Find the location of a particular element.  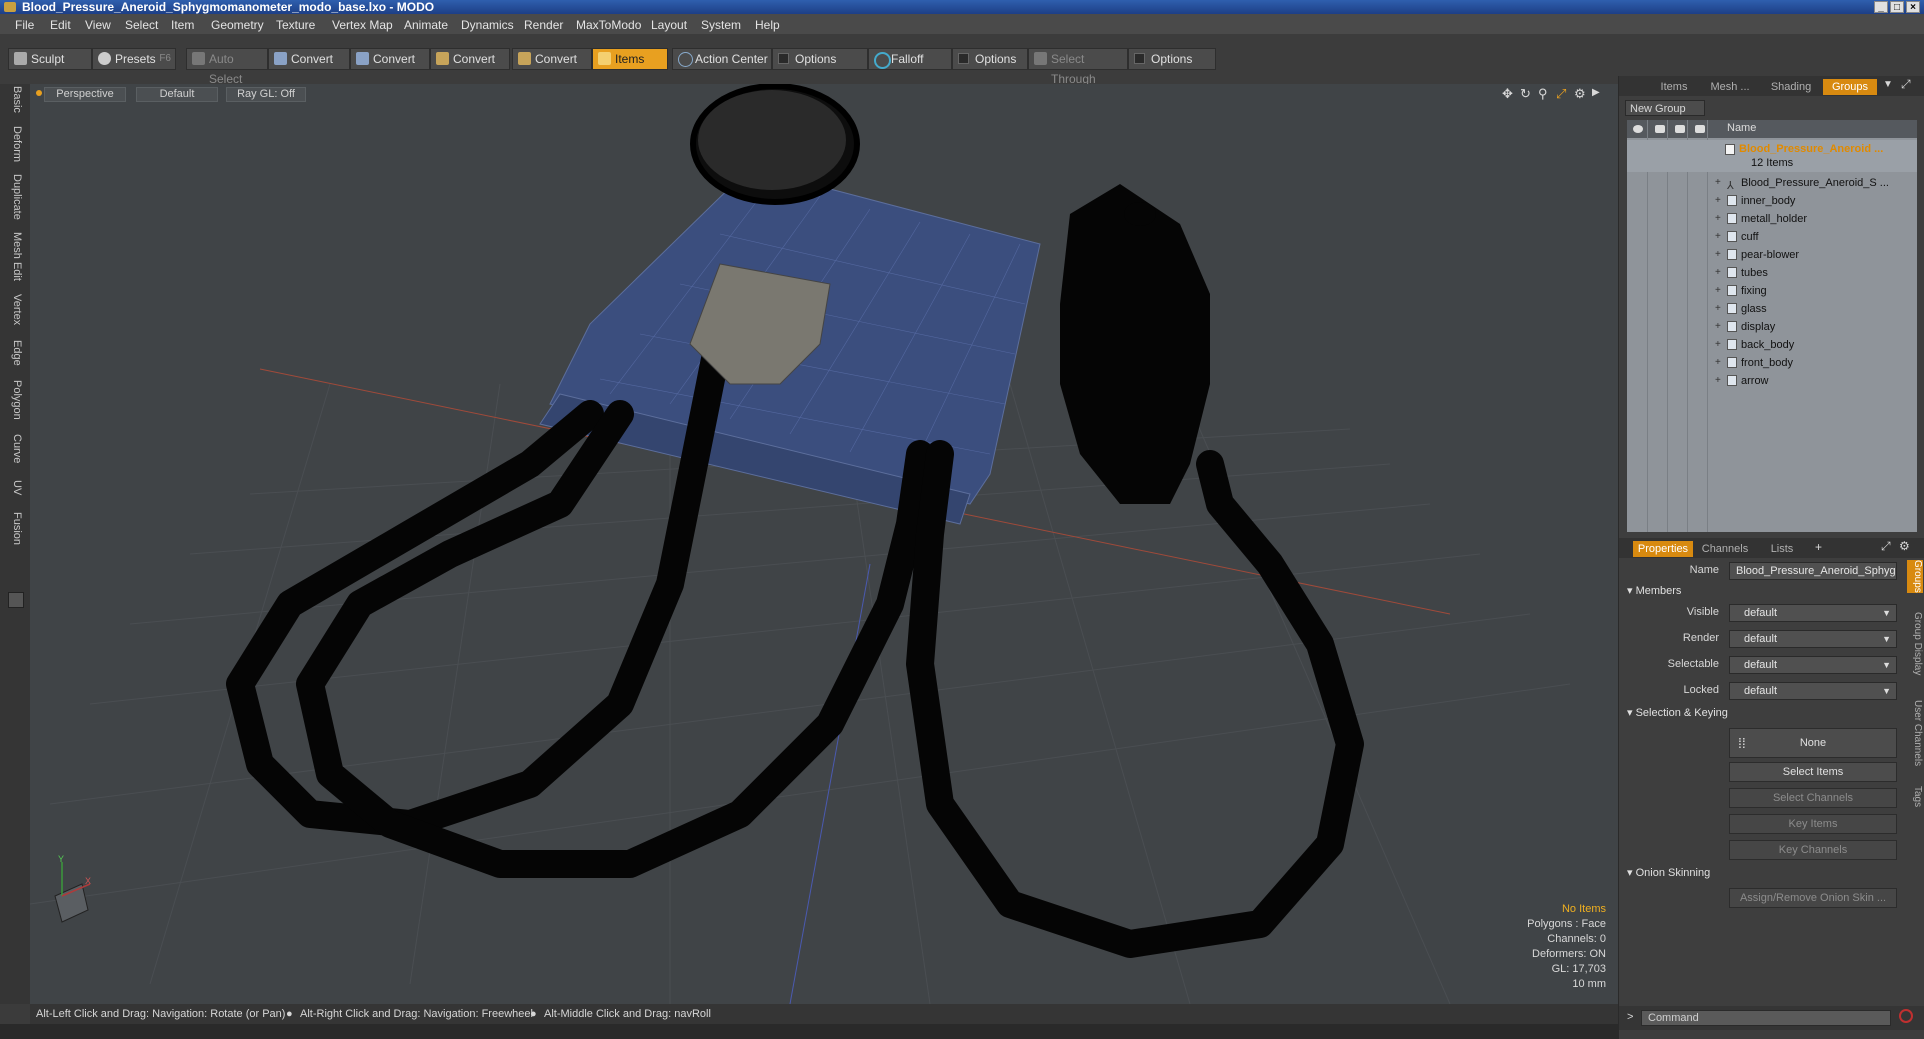

menu-view: View is located at coordinates (98, 25).